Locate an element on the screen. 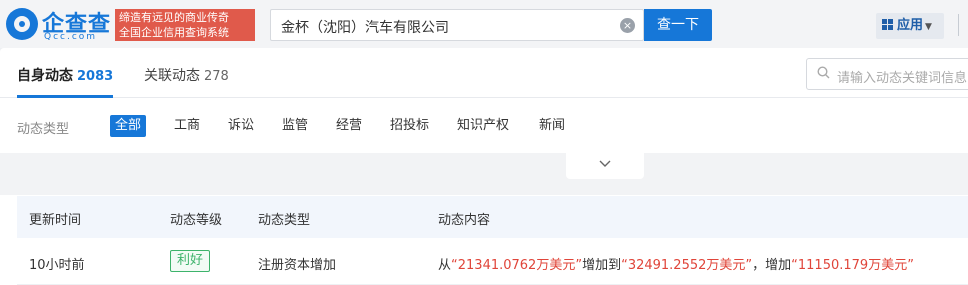 This screenshot has height=285, width=968. content-increase-value: “11150.179万美元” is located at coordinates (852, 265).